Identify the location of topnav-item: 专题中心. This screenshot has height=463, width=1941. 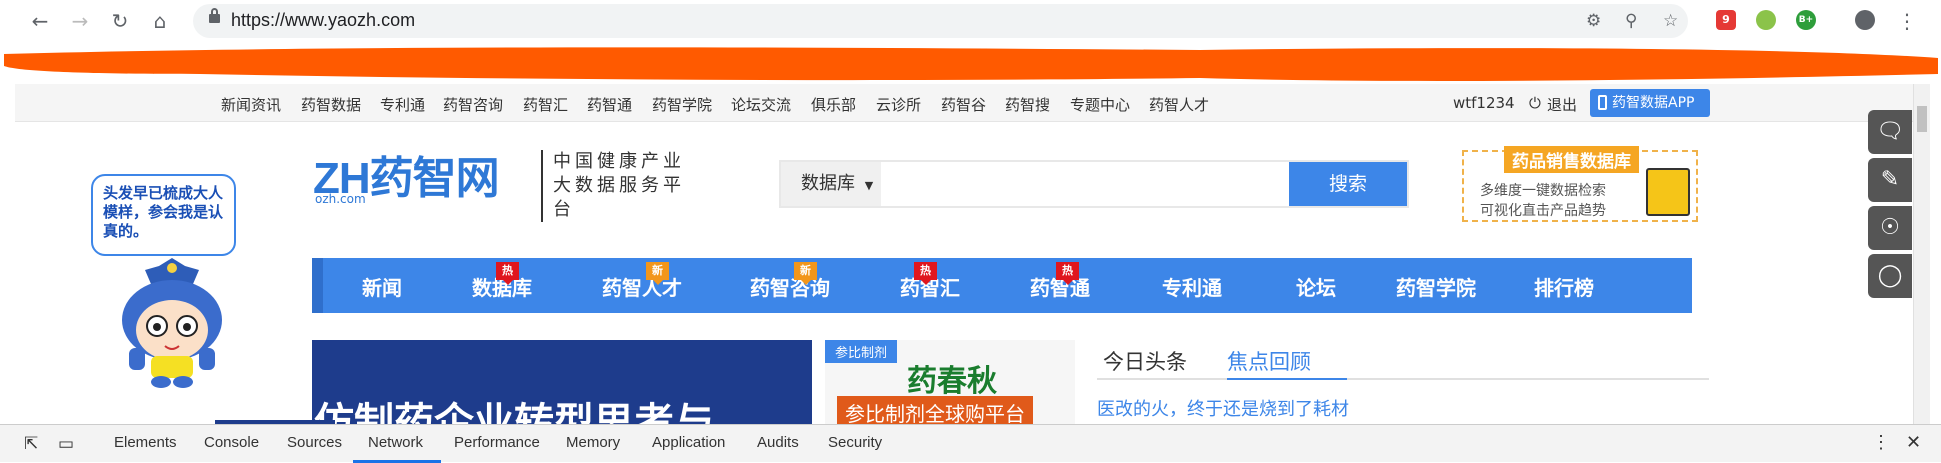
(1100, 104).